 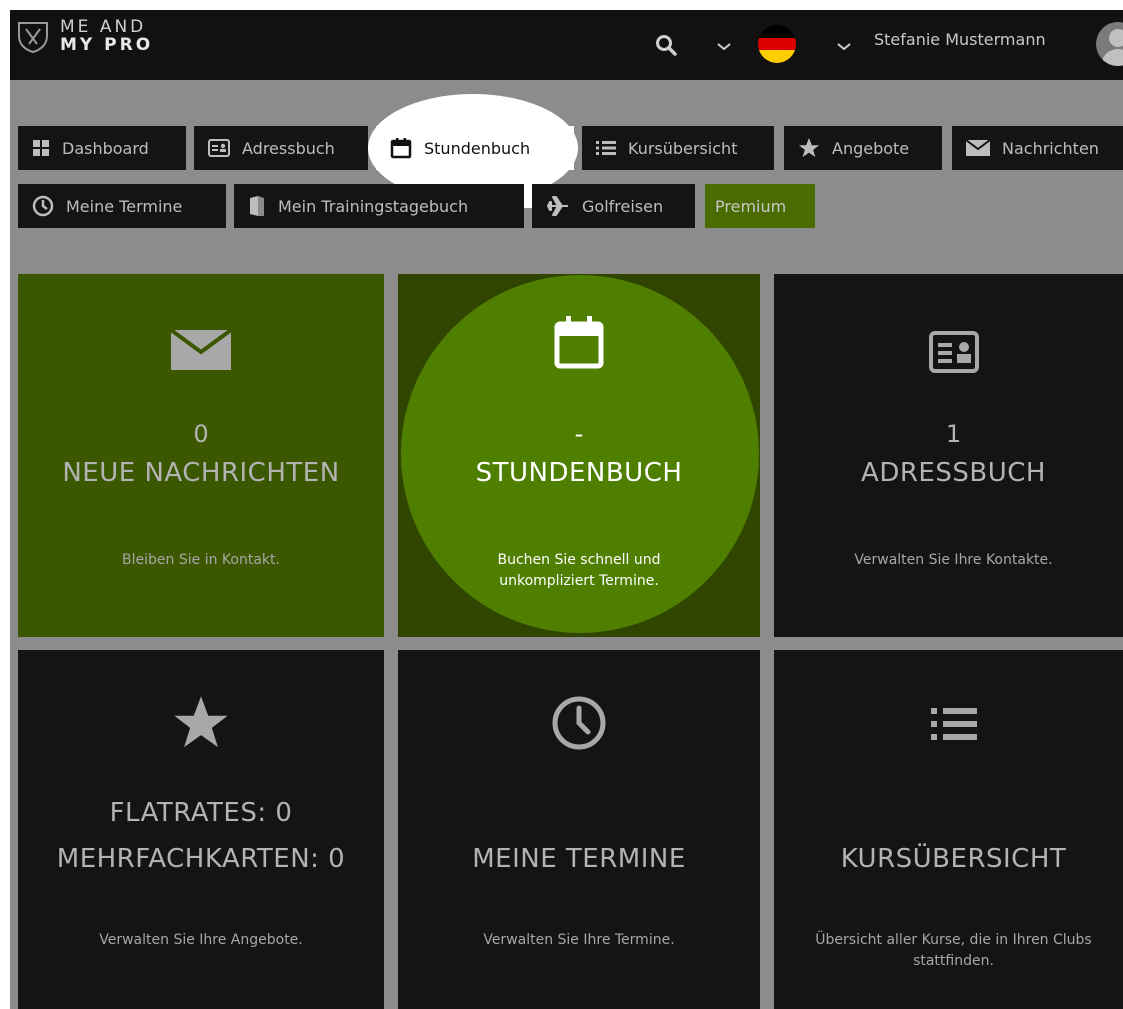 I want to click on nav-dashboard-label: Dashboard, so click(x=105, y=148).